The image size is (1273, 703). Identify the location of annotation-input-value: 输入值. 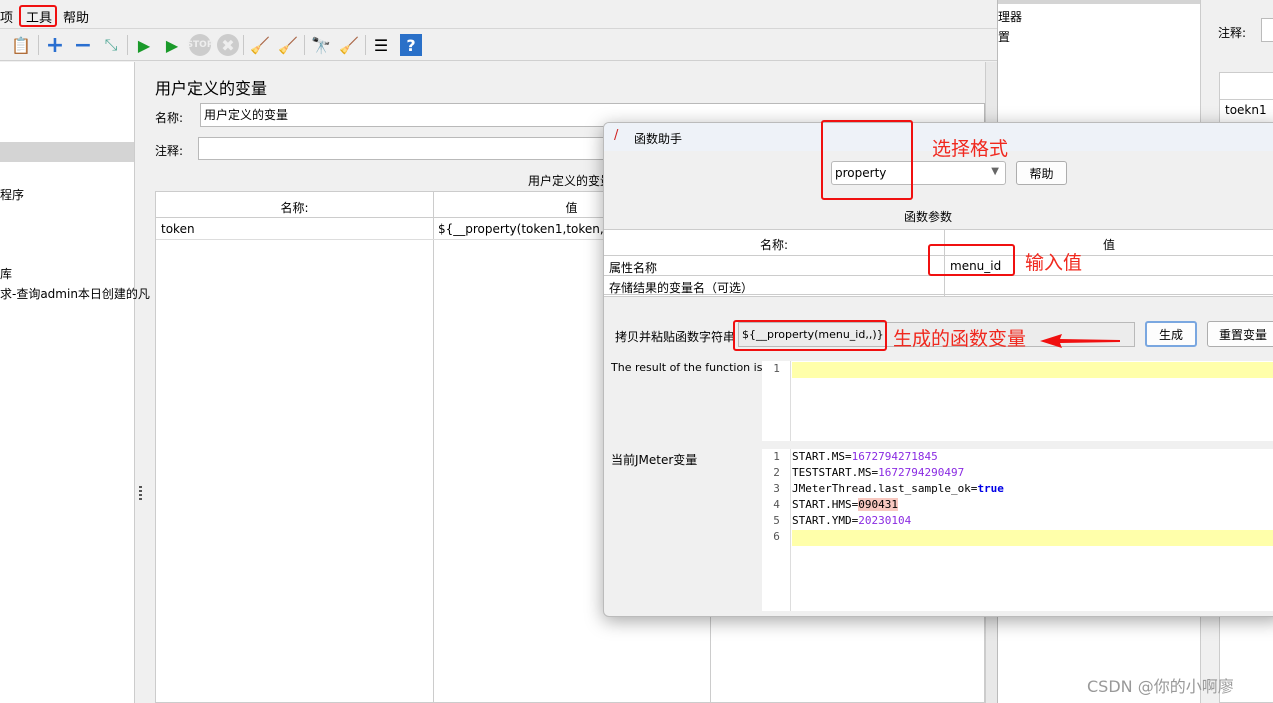
(1054, 263).